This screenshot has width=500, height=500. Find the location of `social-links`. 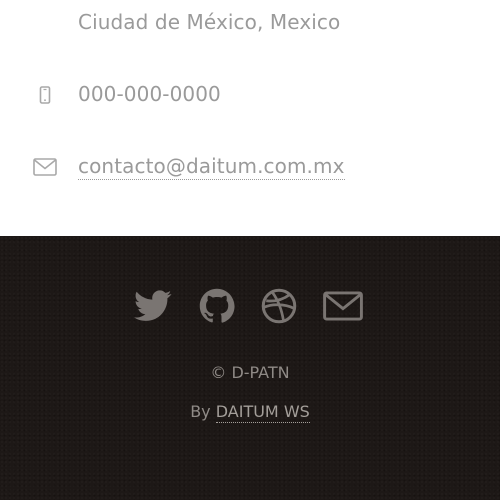

social-links is located at coordinates (250, 306).